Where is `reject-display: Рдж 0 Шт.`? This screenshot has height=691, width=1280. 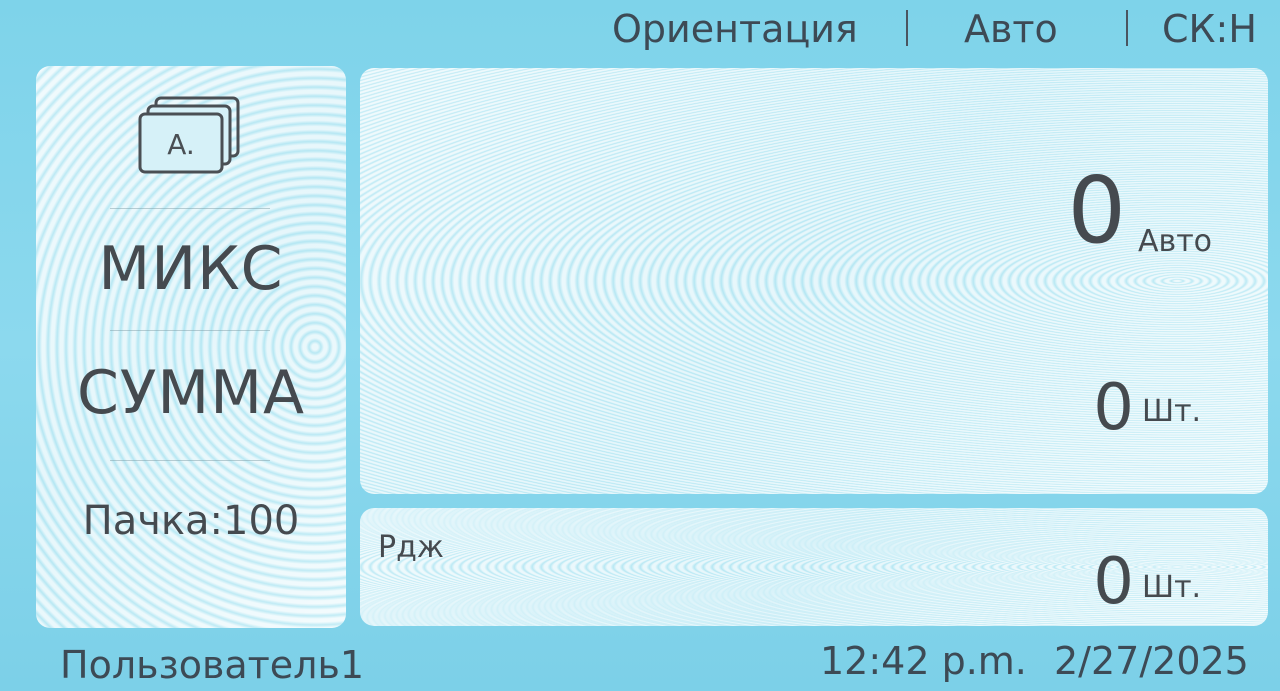 reject-display: Рдж 0 Шт. is located at coordinates (814, 567).